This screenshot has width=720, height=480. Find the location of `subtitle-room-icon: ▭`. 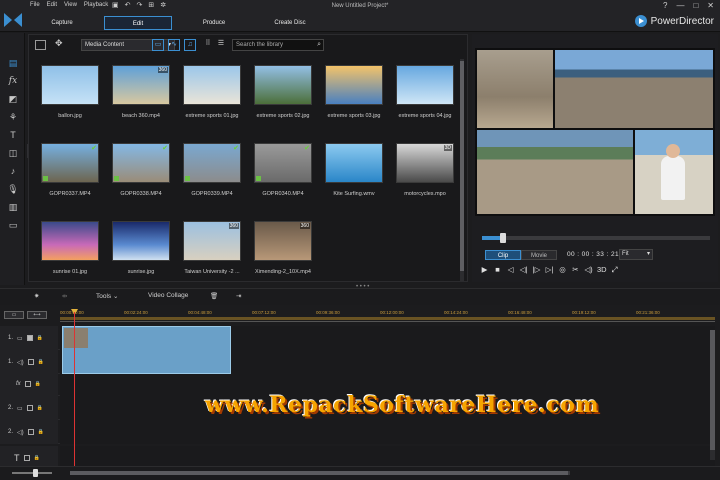

subtitle-room-icon: ▭ is located at coordinates (13, 225).